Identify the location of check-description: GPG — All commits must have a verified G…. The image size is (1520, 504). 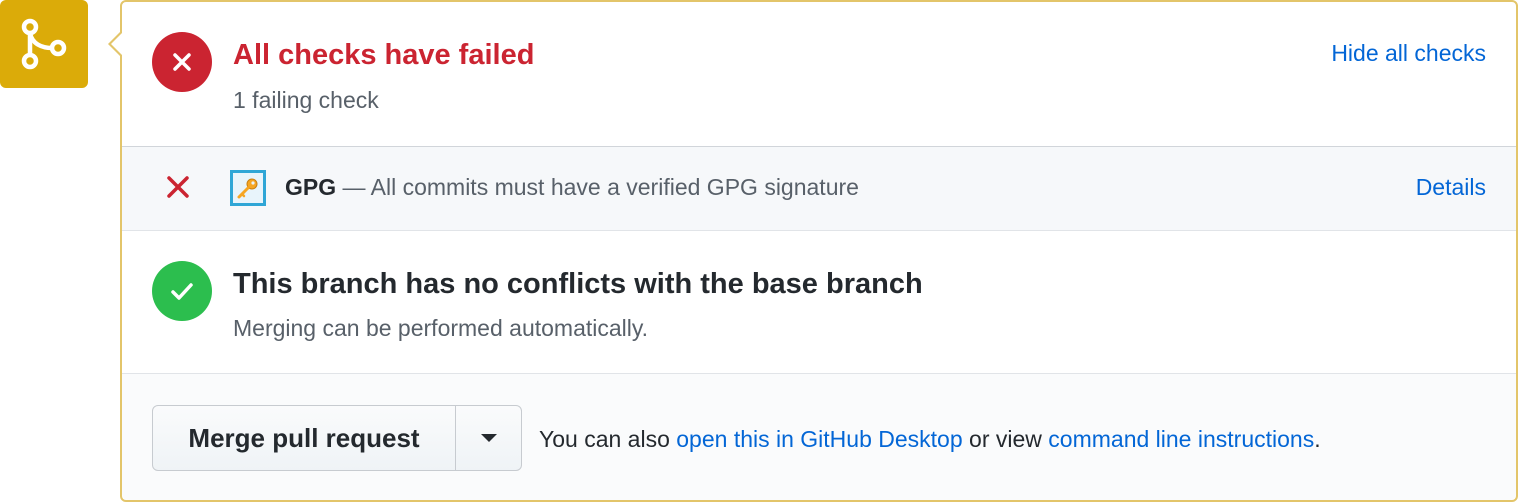
(572, 187).